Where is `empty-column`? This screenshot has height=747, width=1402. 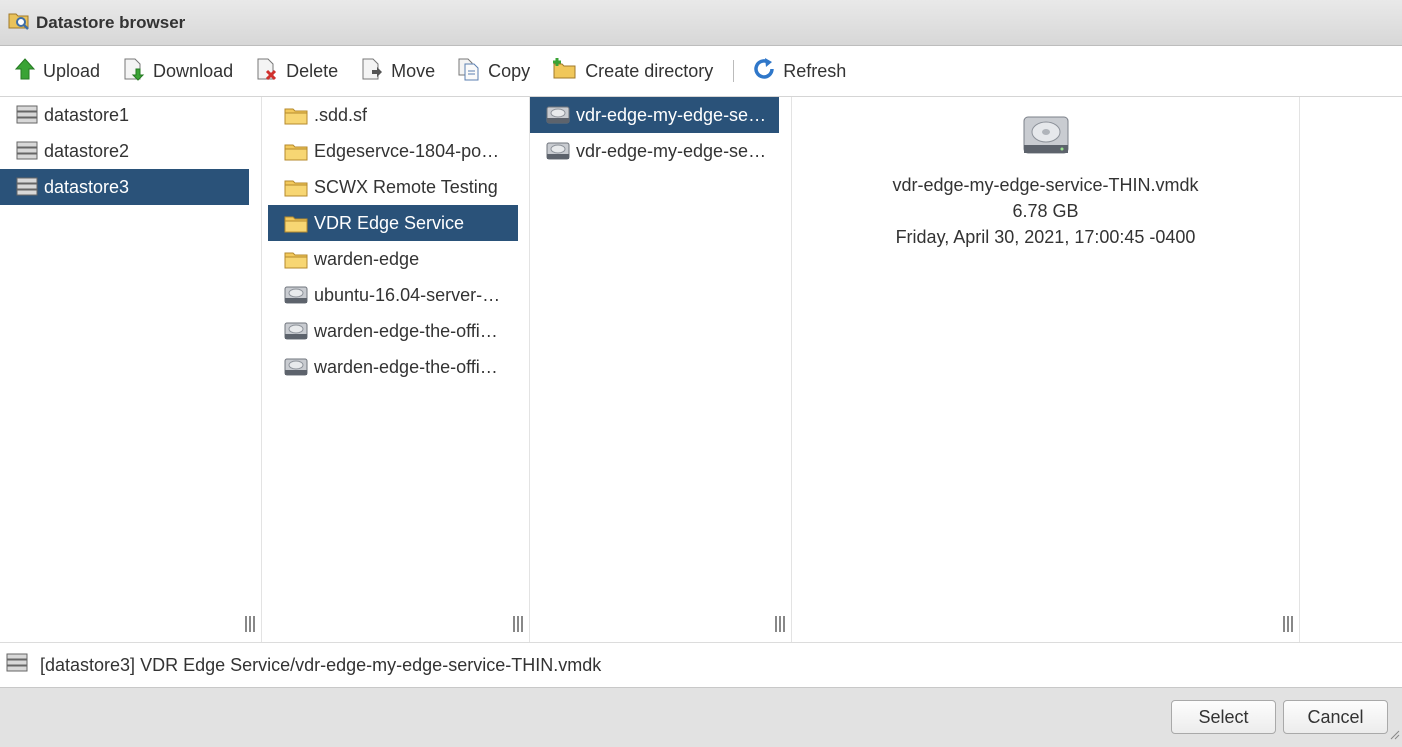
empty-column is located at coordinates (1351, 369).